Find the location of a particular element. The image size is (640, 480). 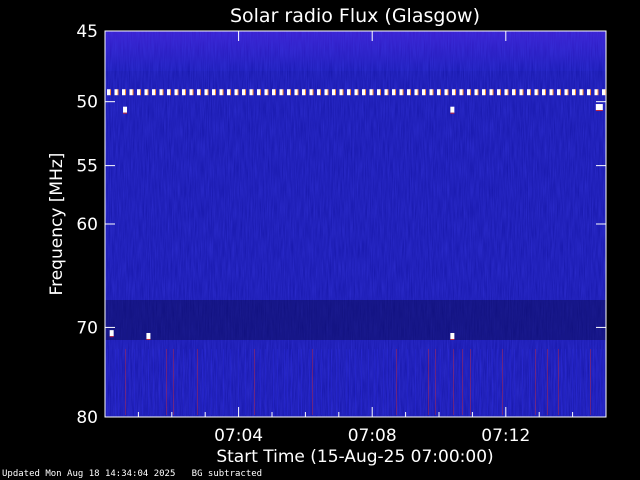

x-tick-label: 07:04 is located at coordinates (238, 436).